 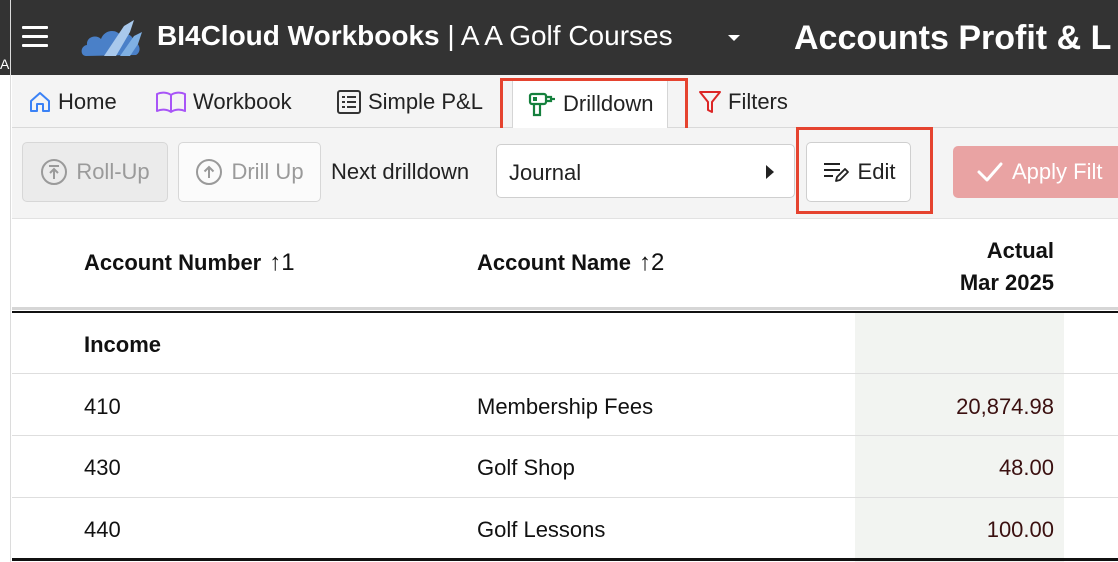 I want to click on tab-filters-label: Filters, so click(x=758, y=101).